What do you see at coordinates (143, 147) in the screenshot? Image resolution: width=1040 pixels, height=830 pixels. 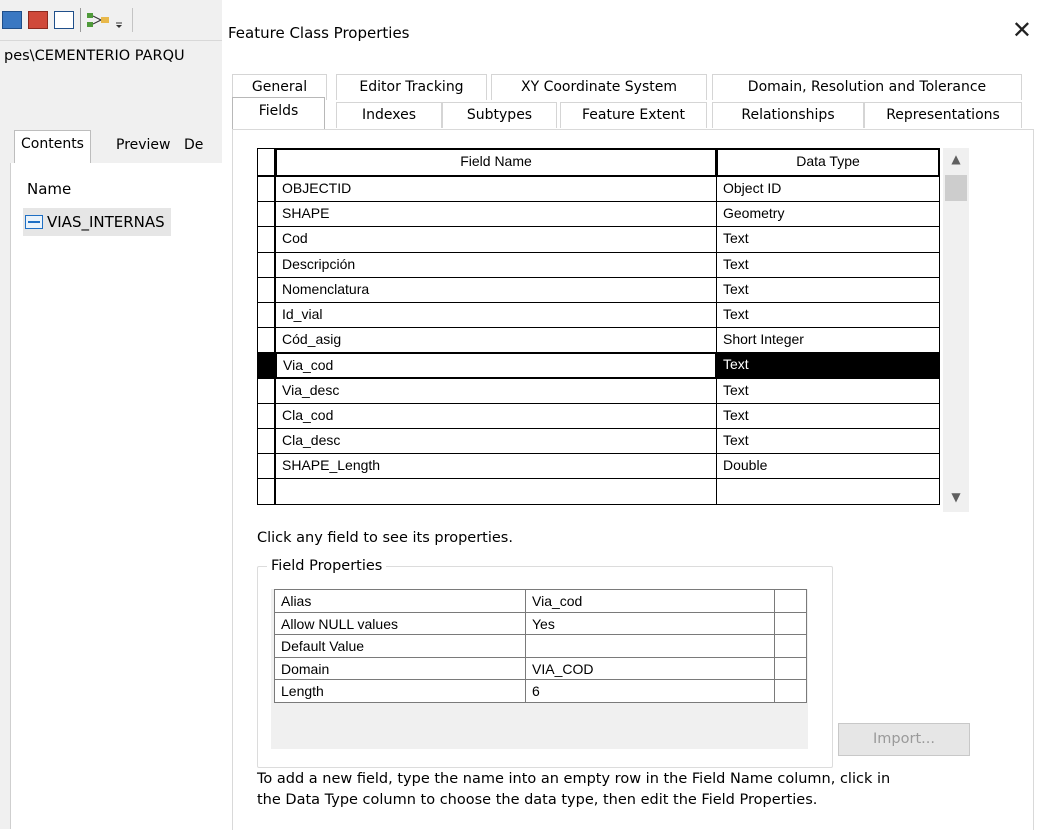 I see `tab-preview: Preview` at bounding box center [143, 147].